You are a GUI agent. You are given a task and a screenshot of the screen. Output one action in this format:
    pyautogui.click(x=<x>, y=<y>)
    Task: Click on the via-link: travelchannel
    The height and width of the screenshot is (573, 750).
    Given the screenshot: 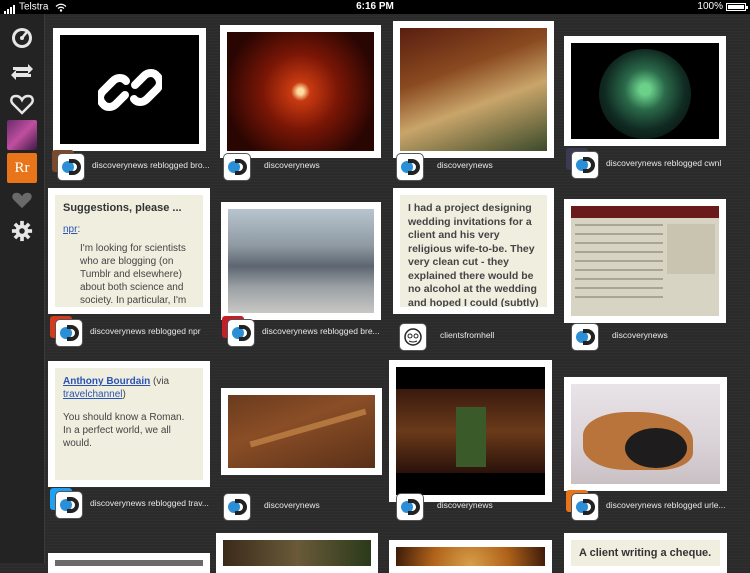 What is the action you would take?
    pyautogui.click(x=92, y=394)
    